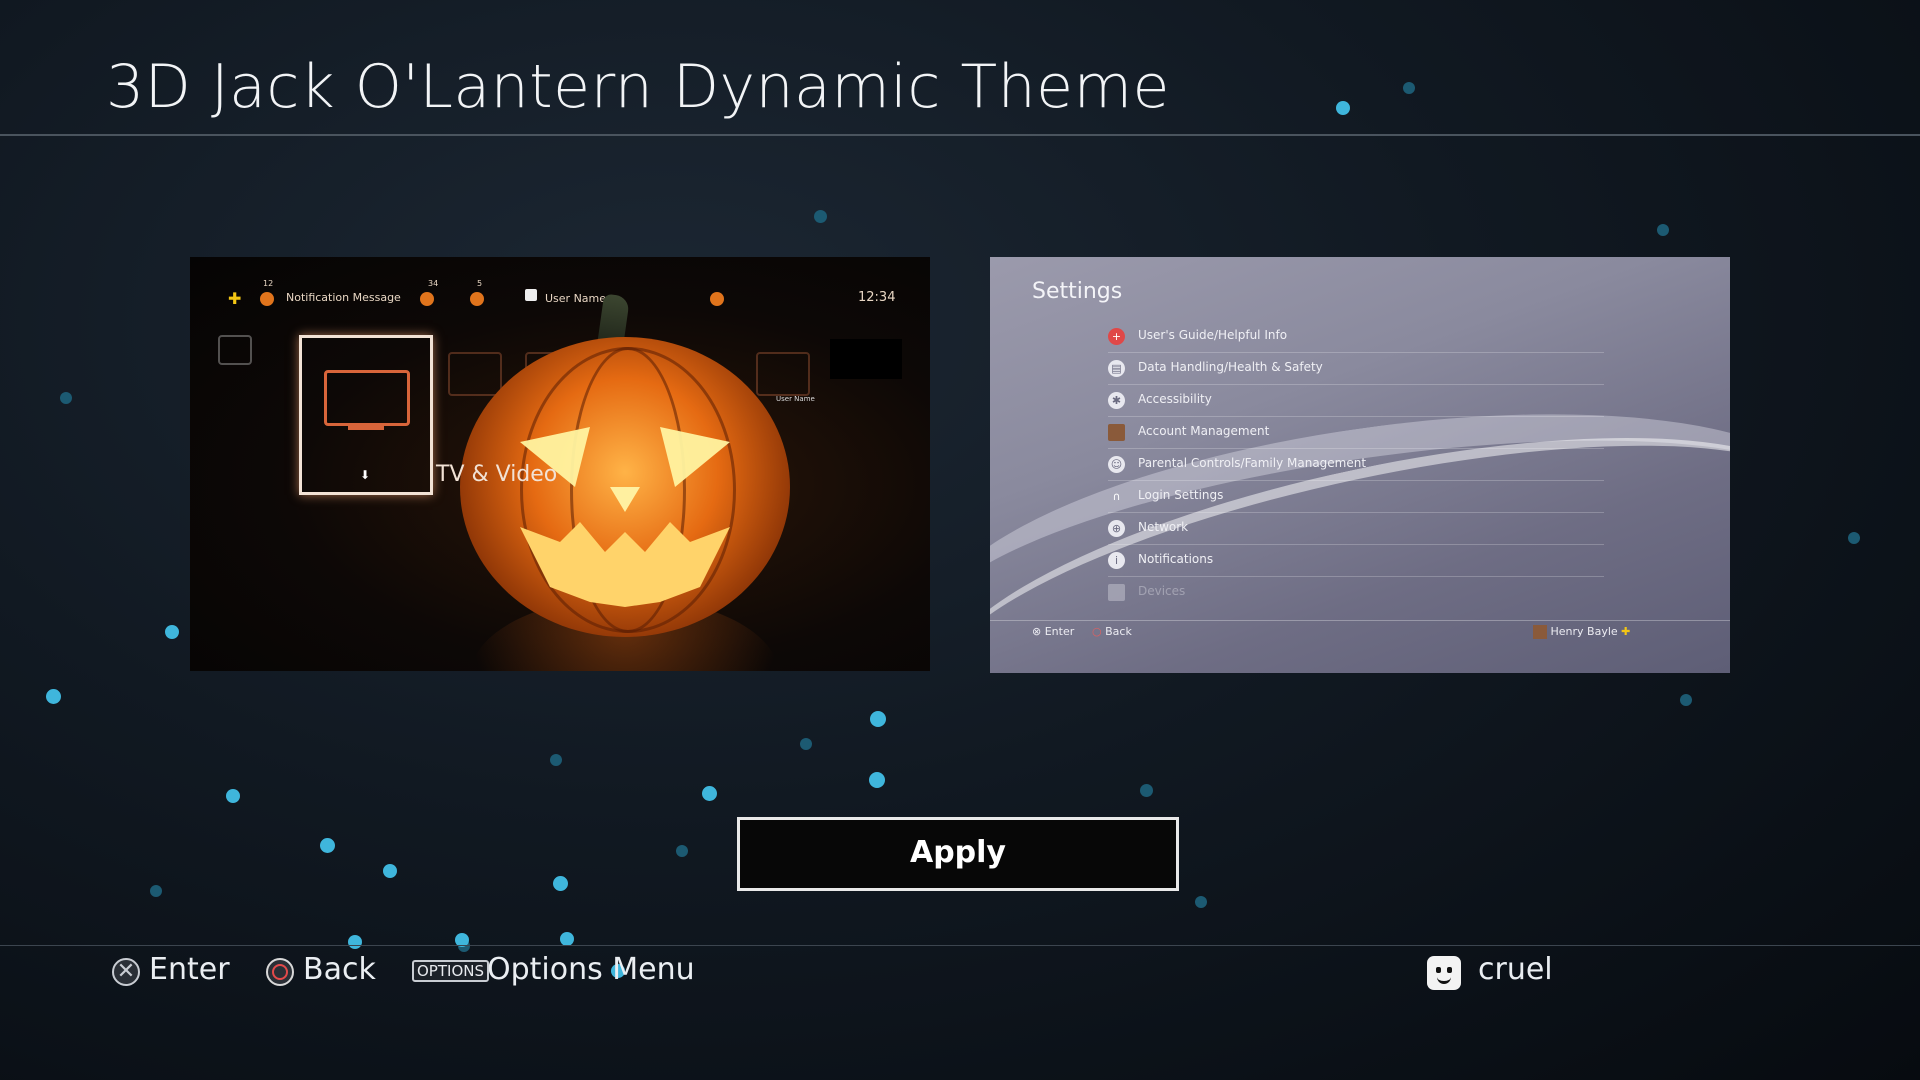  I want to click on focused-tile-tv-video: ⬇, so click(366, 415).